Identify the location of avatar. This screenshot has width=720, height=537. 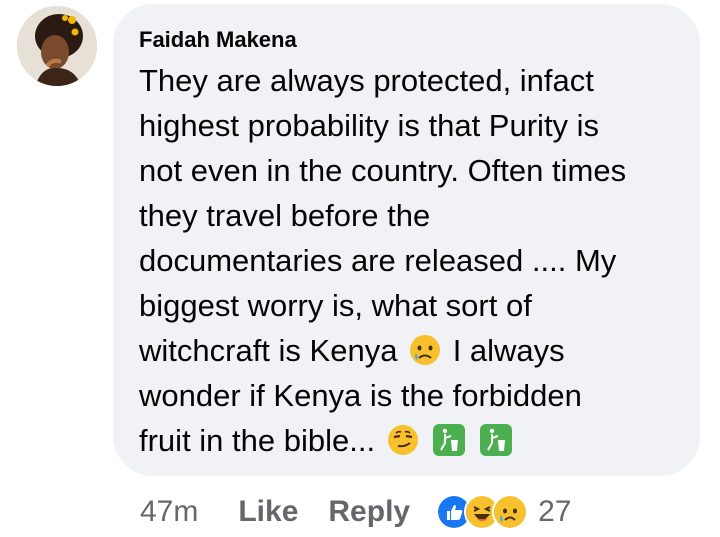
(57, 46).